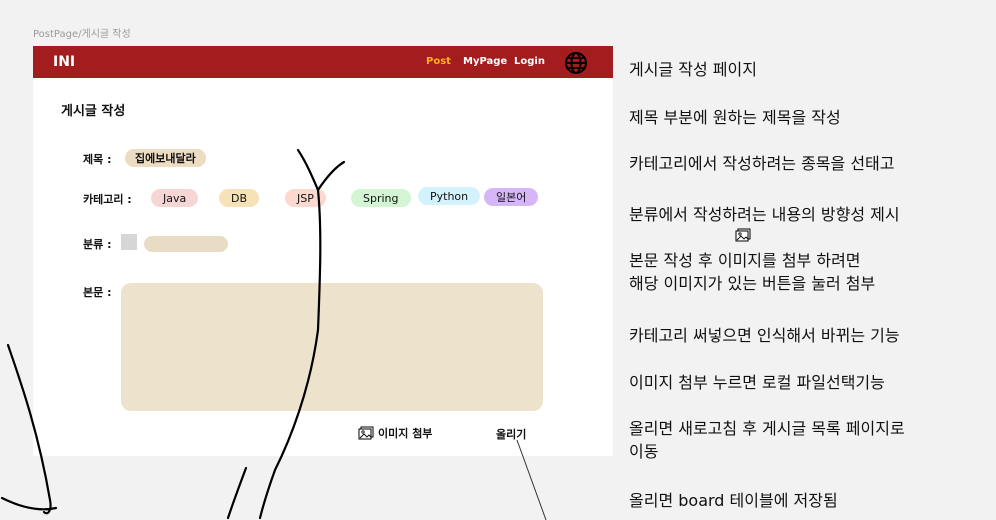 This screenshot has height=520, width=996. Describe the element at coordinates (82, 34) in the screenshot. I see `frame-label: PostPage/게시글 작성` at that location.